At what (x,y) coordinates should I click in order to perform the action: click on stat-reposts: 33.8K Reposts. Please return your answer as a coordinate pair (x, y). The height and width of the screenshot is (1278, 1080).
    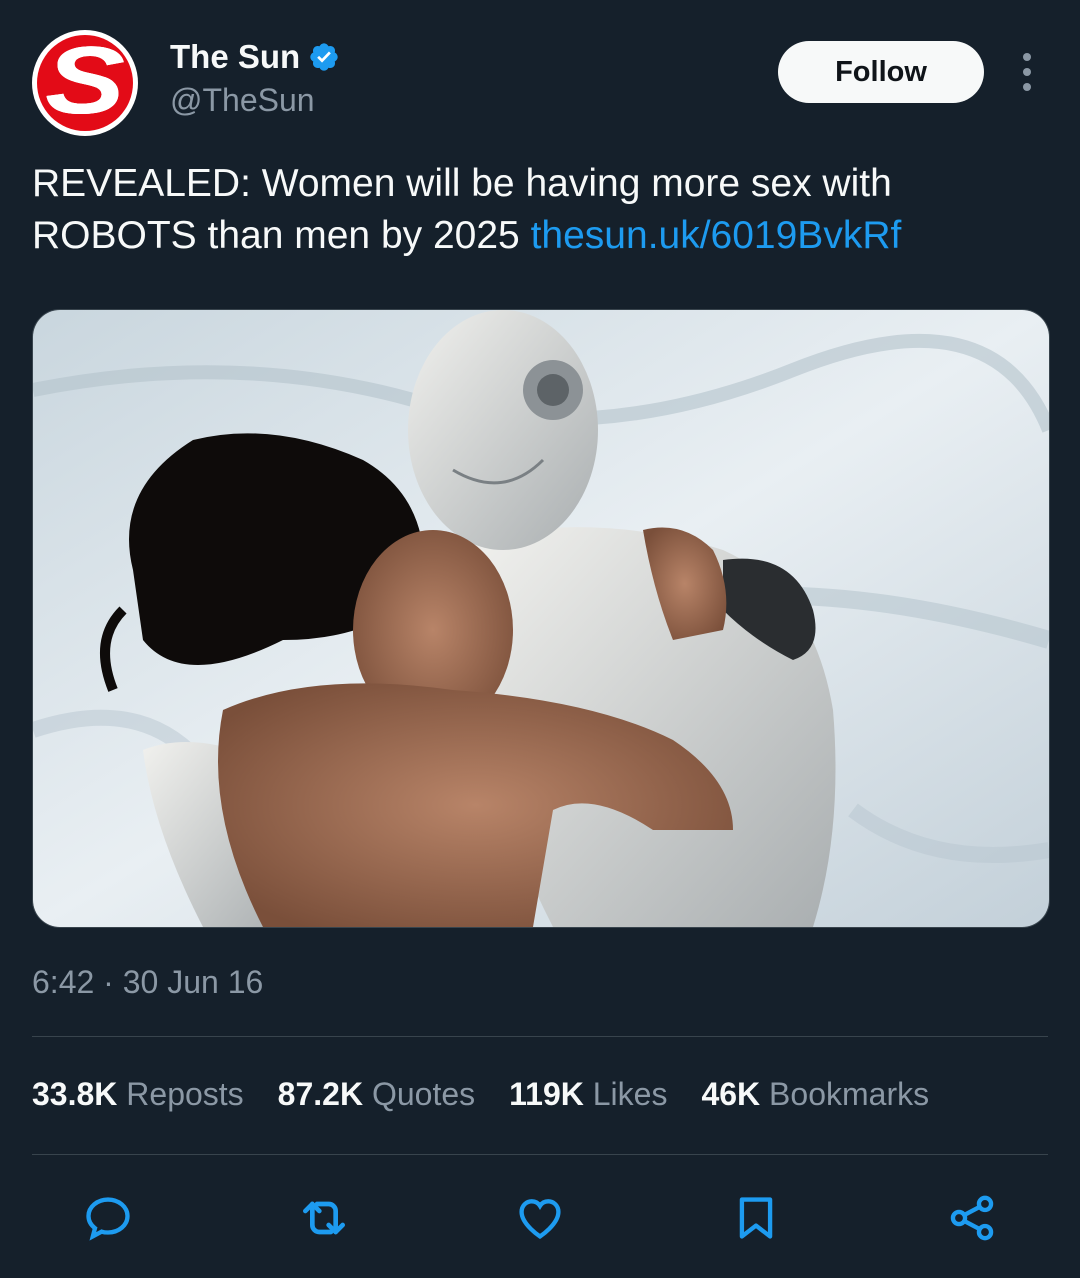
    Looking at the image, I should click on (138, 1094).